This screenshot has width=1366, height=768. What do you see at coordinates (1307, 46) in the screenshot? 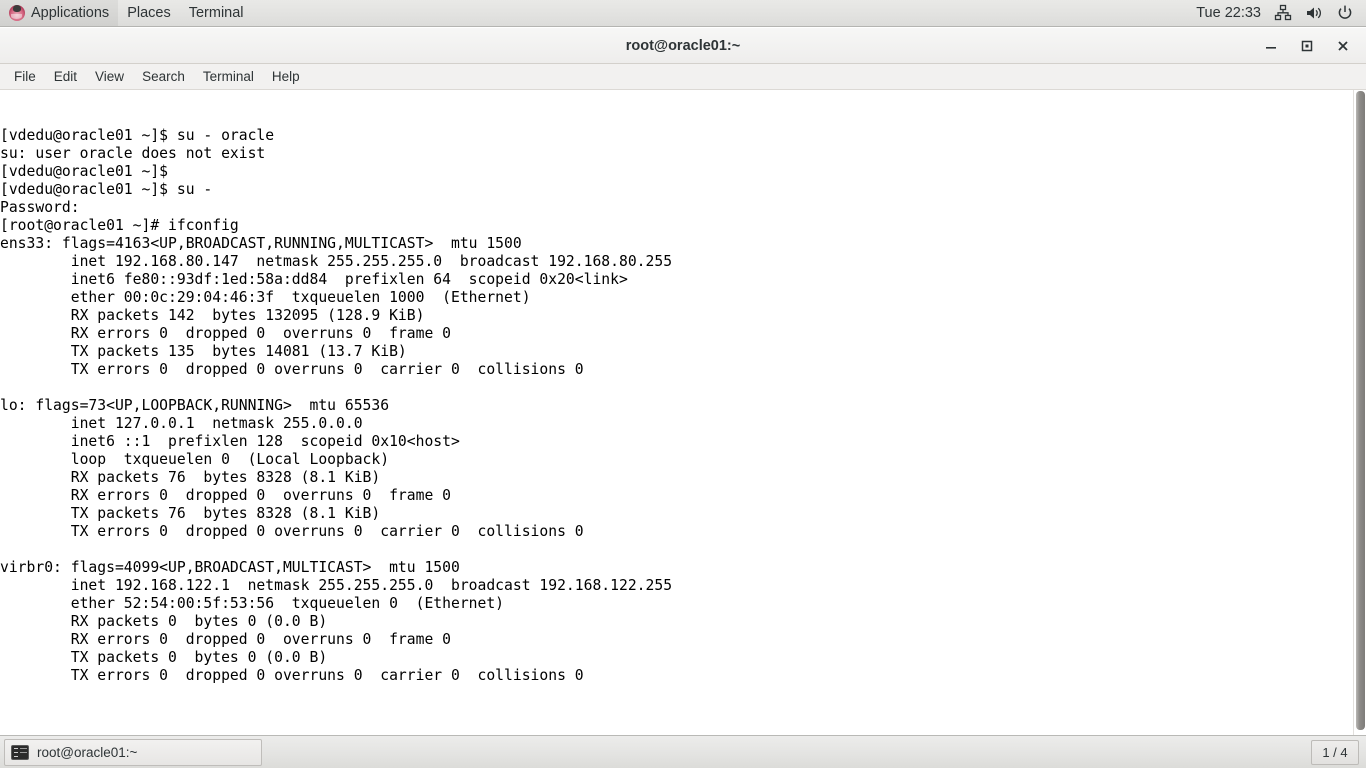
I see `maximize-button` at bounding box center [1307, 46].